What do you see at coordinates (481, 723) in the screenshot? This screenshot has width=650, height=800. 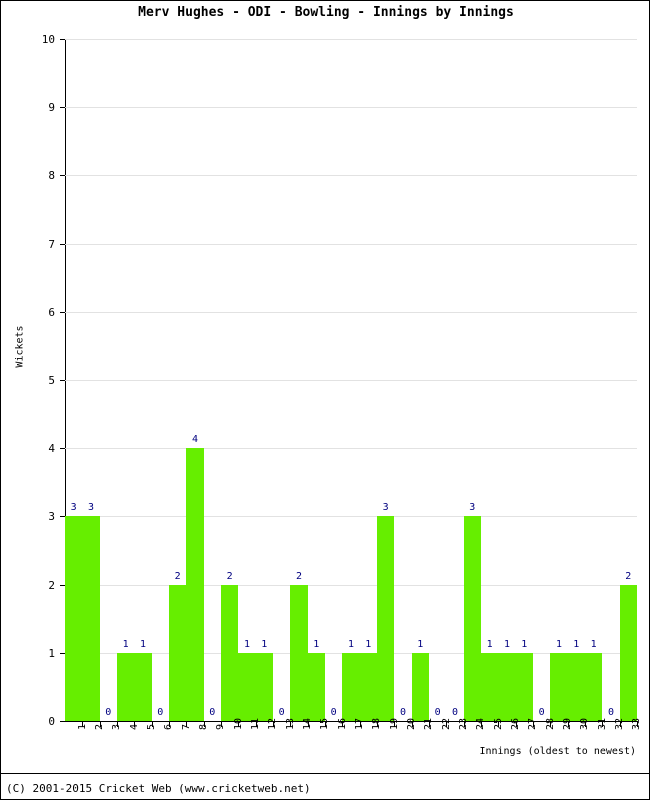 I see `x-axis-tick-label: 24` at bounding box center [481, 723].